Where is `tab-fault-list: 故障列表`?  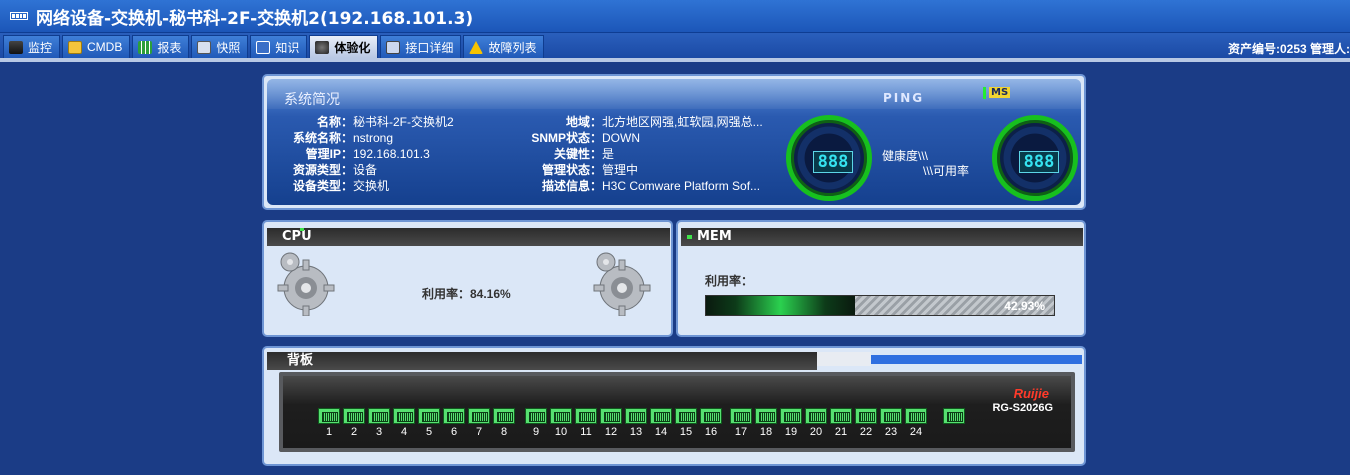
tab-fault-list: 故障列表 is located at coordinates (504, 46).